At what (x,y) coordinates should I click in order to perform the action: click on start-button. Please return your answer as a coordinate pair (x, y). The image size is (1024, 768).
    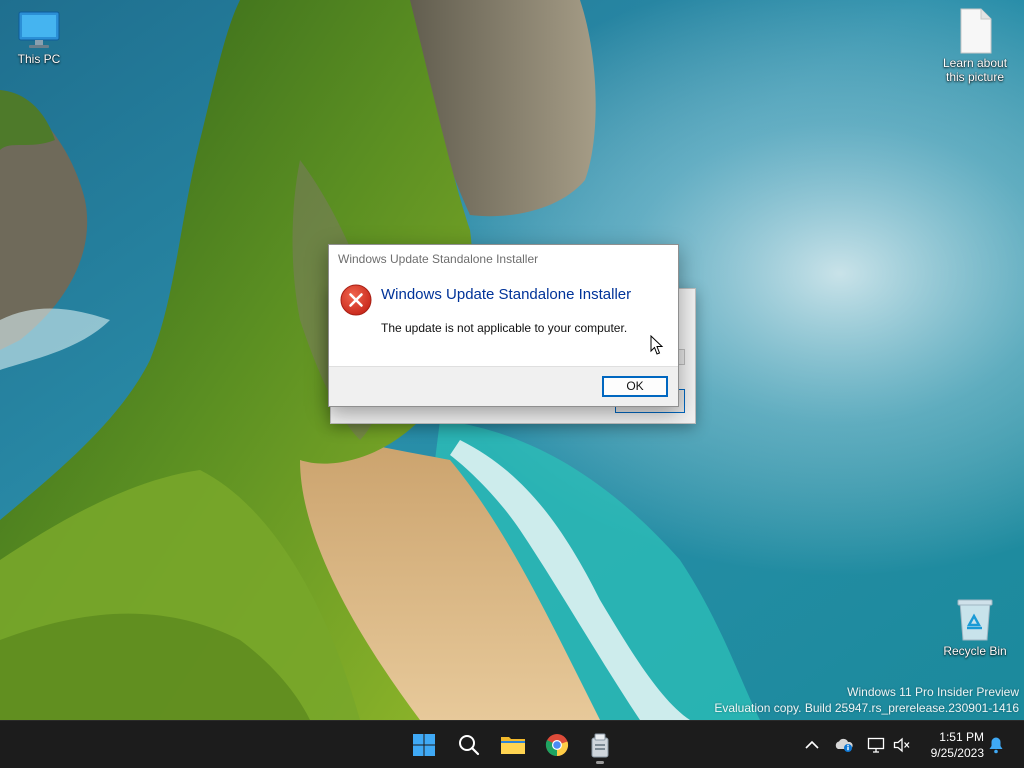
    Looking at the image, I should click on (424, 745).